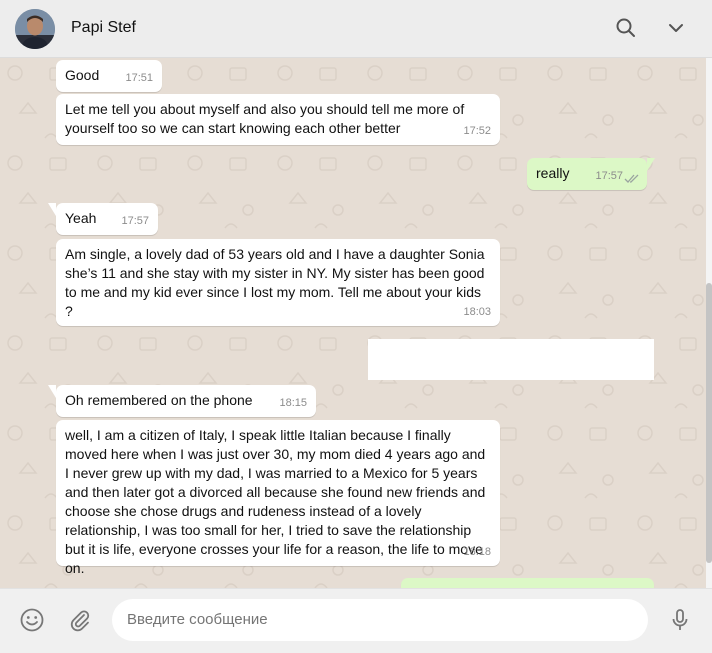 The height and width of the screenshot is (653, 712). What do you see at coordinates (477, 131) in the screenshot?
I see `message-time: 17:52` at bounding box center [477, 131].